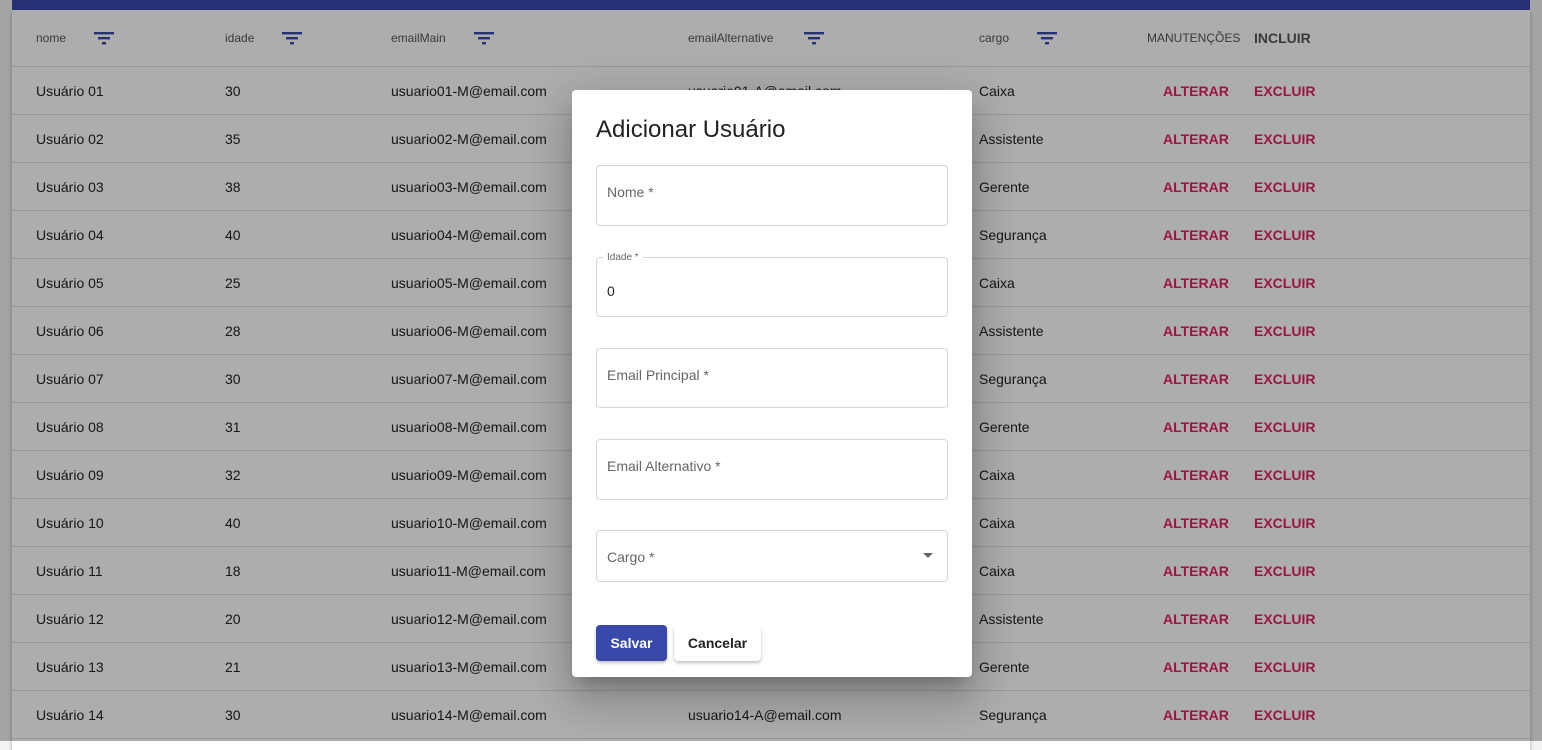 The height and width of the screenshot is (750, 1542). Describe the element at coordinates (623, 257) in the screenshot. I see `idade-label: Idade *` at that location.